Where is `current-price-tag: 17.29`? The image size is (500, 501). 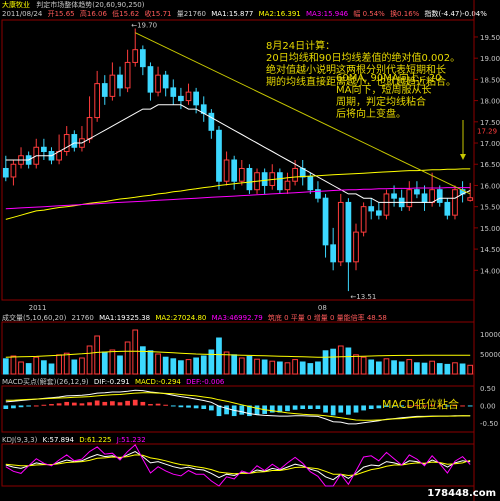 current-price-tag: 17.29 is located at coordinates (487, 132).